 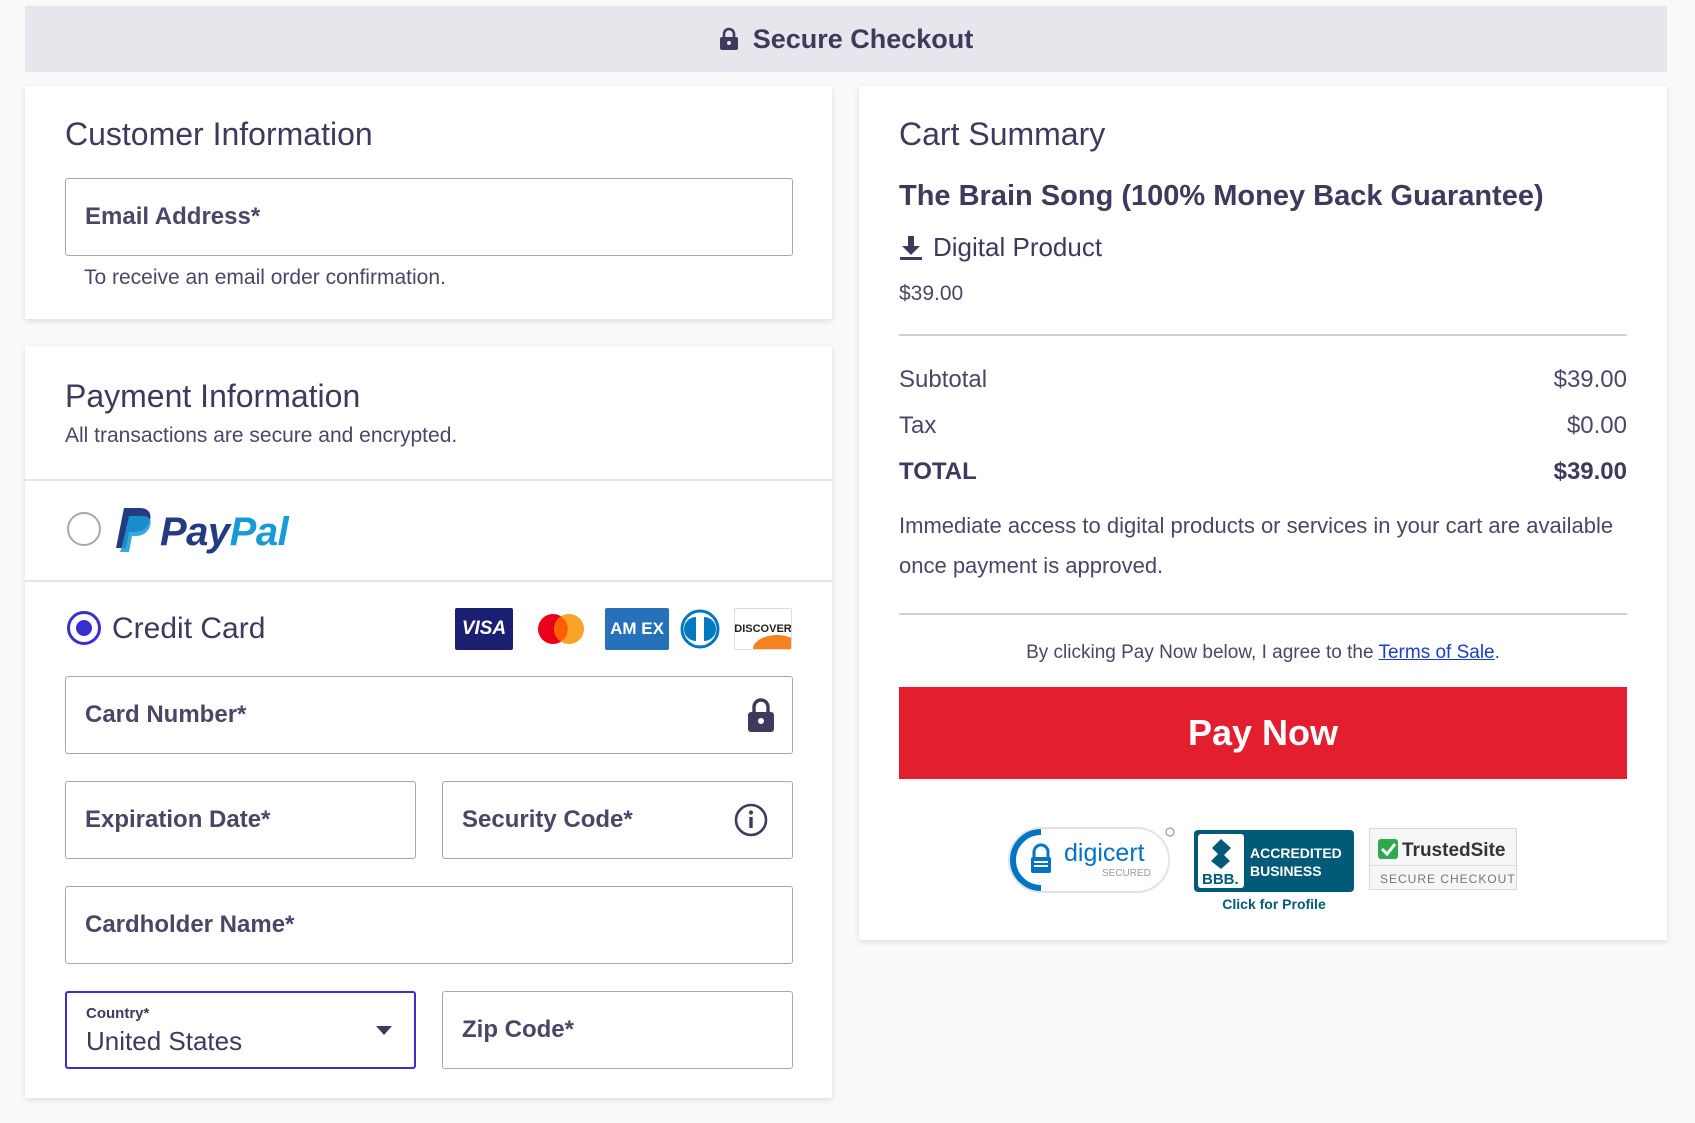 I want to click on zip-code-field, so click(x=617, y=1030).